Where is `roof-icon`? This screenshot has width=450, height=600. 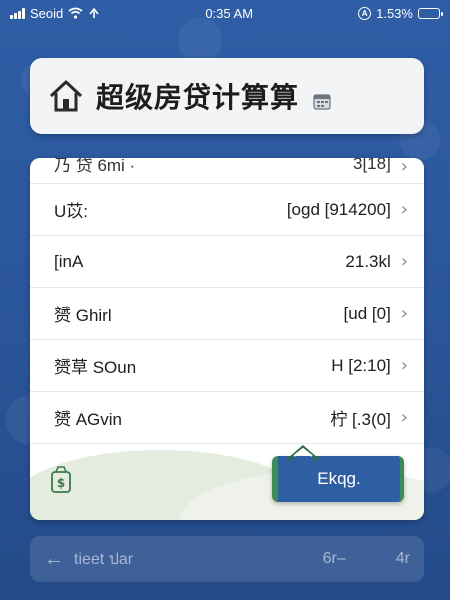
roof-icon is located at coordinates (303, 453).